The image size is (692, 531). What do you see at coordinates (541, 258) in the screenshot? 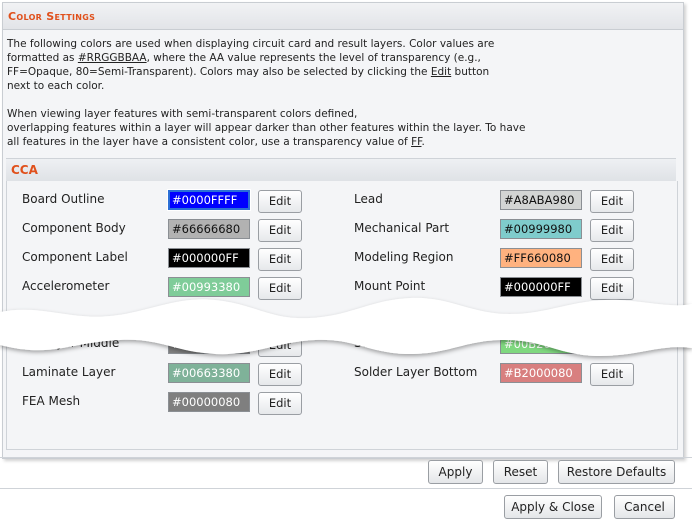
I see `modeling-region-color-input` at bounding box center [541, 258].